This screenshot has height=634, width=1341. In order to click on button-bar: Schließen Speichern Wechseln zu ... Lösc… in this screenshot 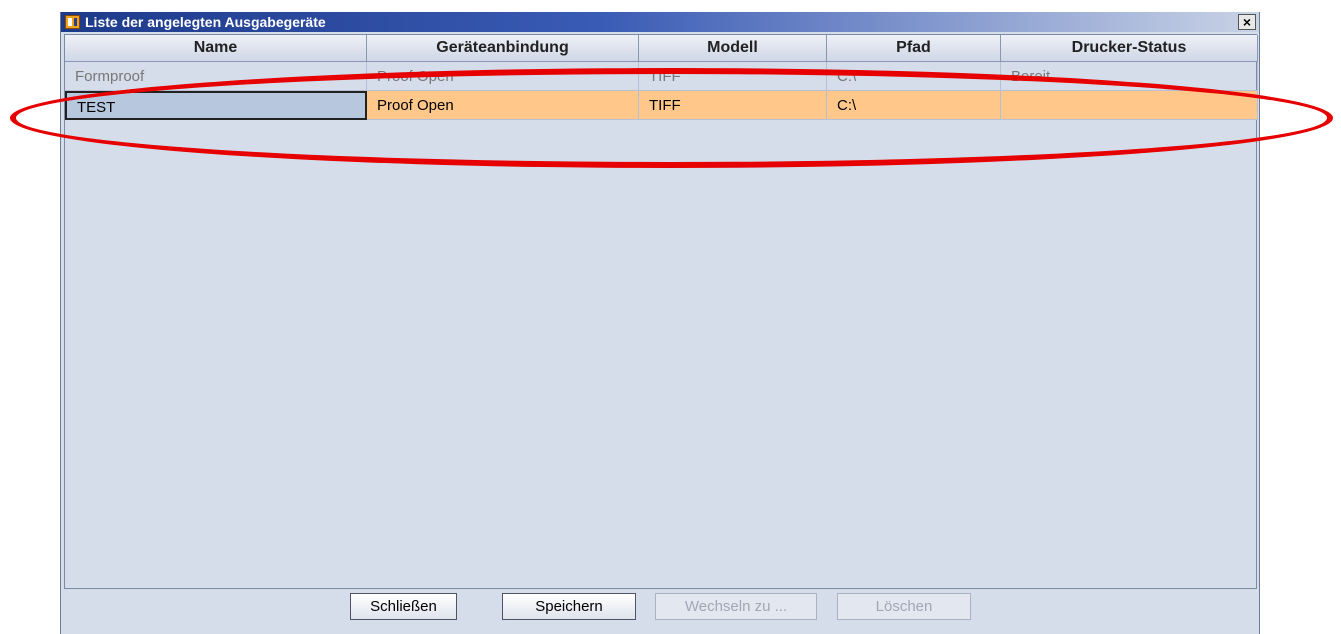, I will do `click(660, 612)`.